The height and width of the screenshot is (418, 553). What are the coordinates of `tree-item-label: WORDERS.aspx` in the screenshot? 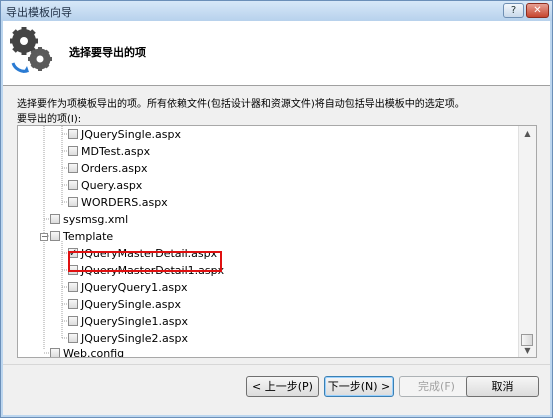 It's located at (124, 202).